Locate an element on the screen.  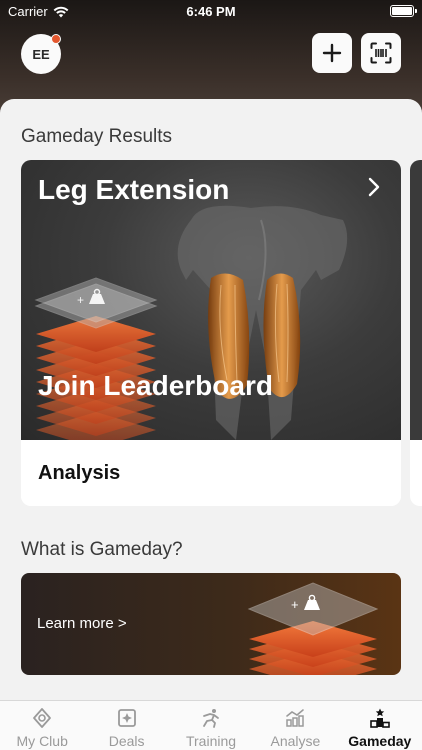
what-is-gameday-heading: What is Gameday? is located at coordinates (102, 549).